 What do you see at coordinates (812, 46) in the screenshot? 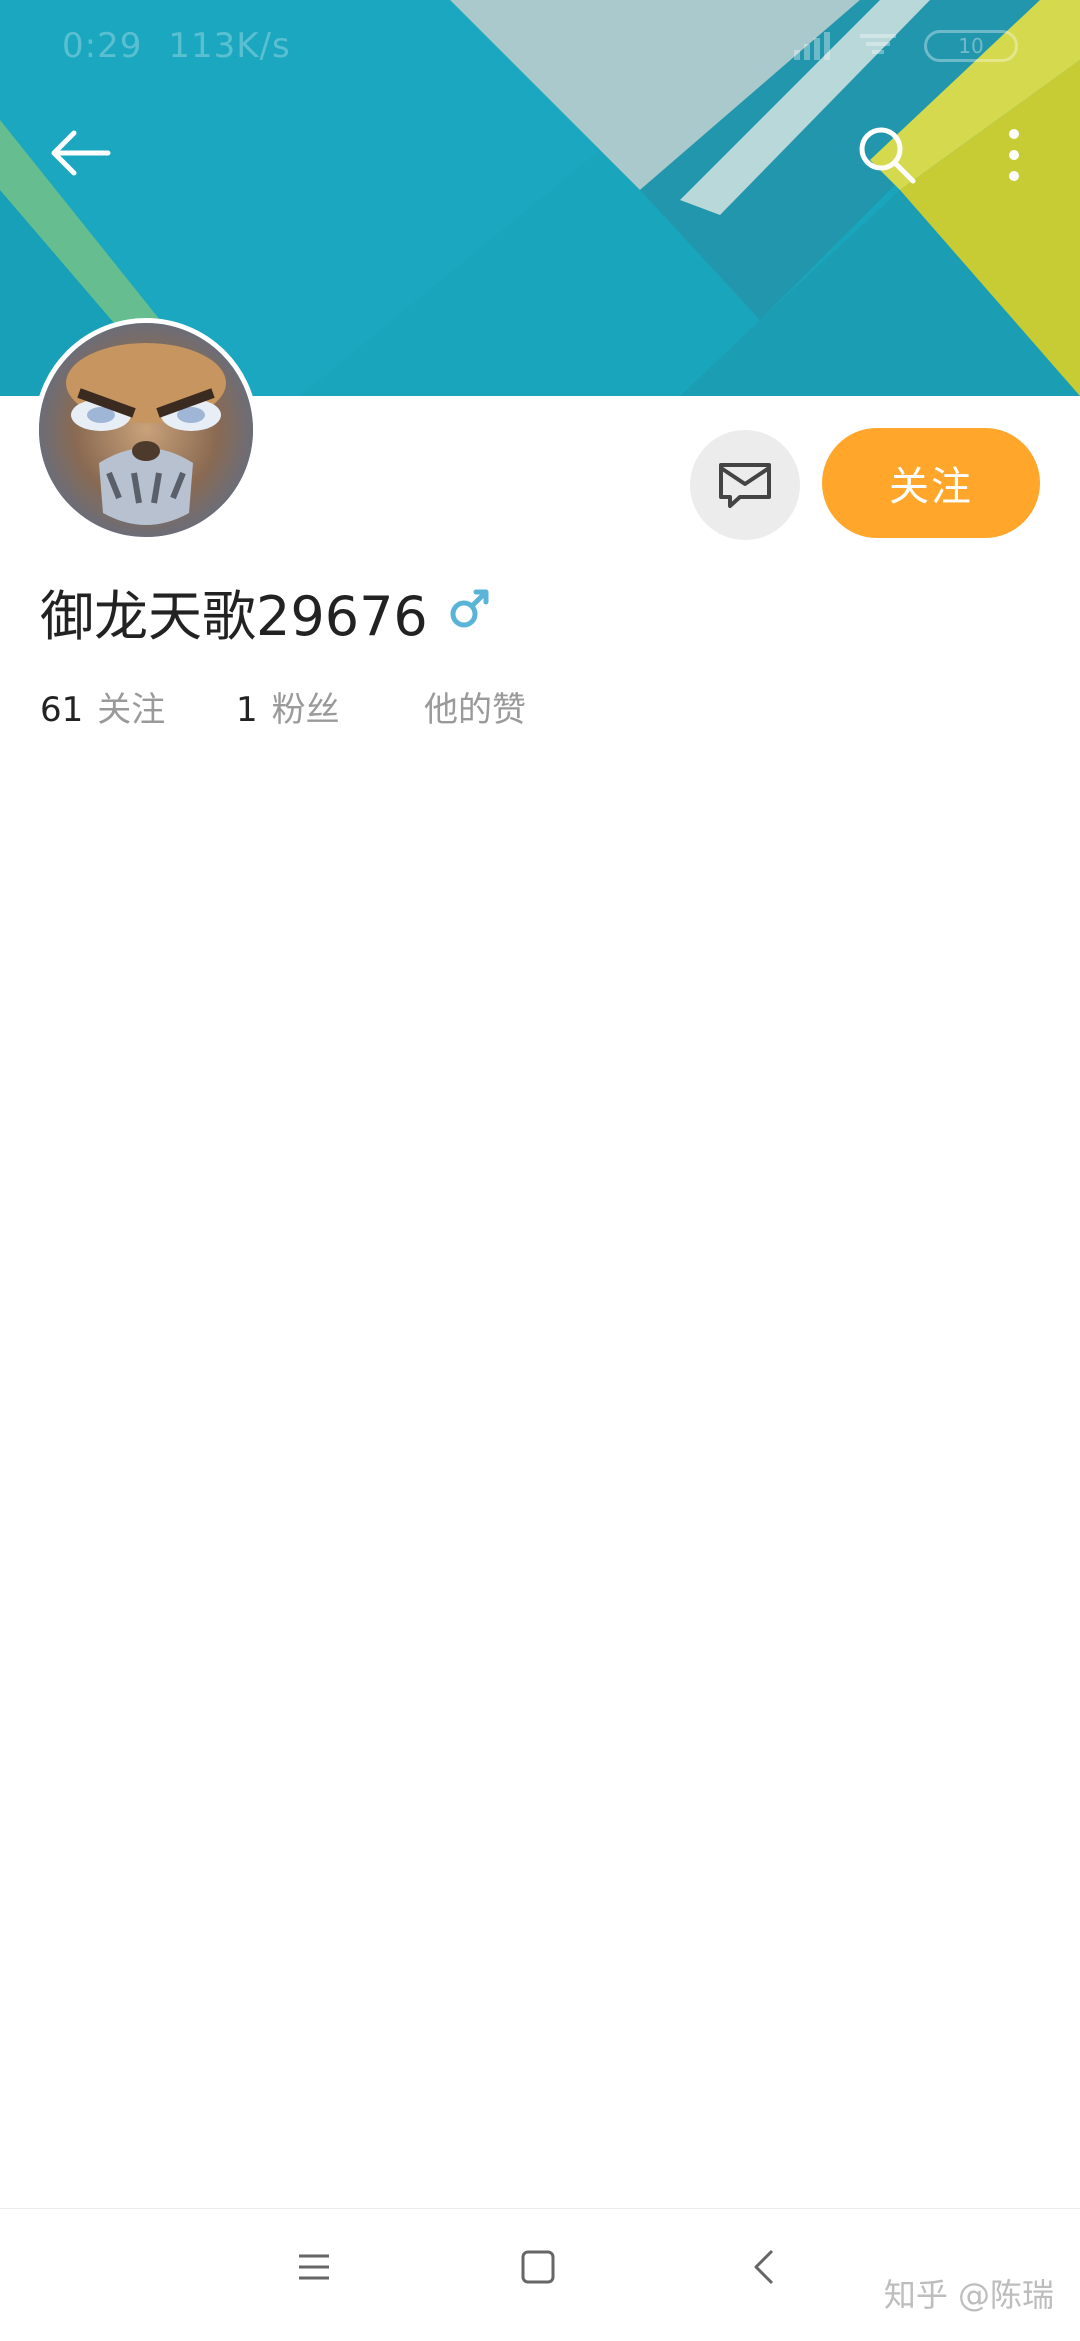
I see `signal-icon` at bounding box center [812, 46].